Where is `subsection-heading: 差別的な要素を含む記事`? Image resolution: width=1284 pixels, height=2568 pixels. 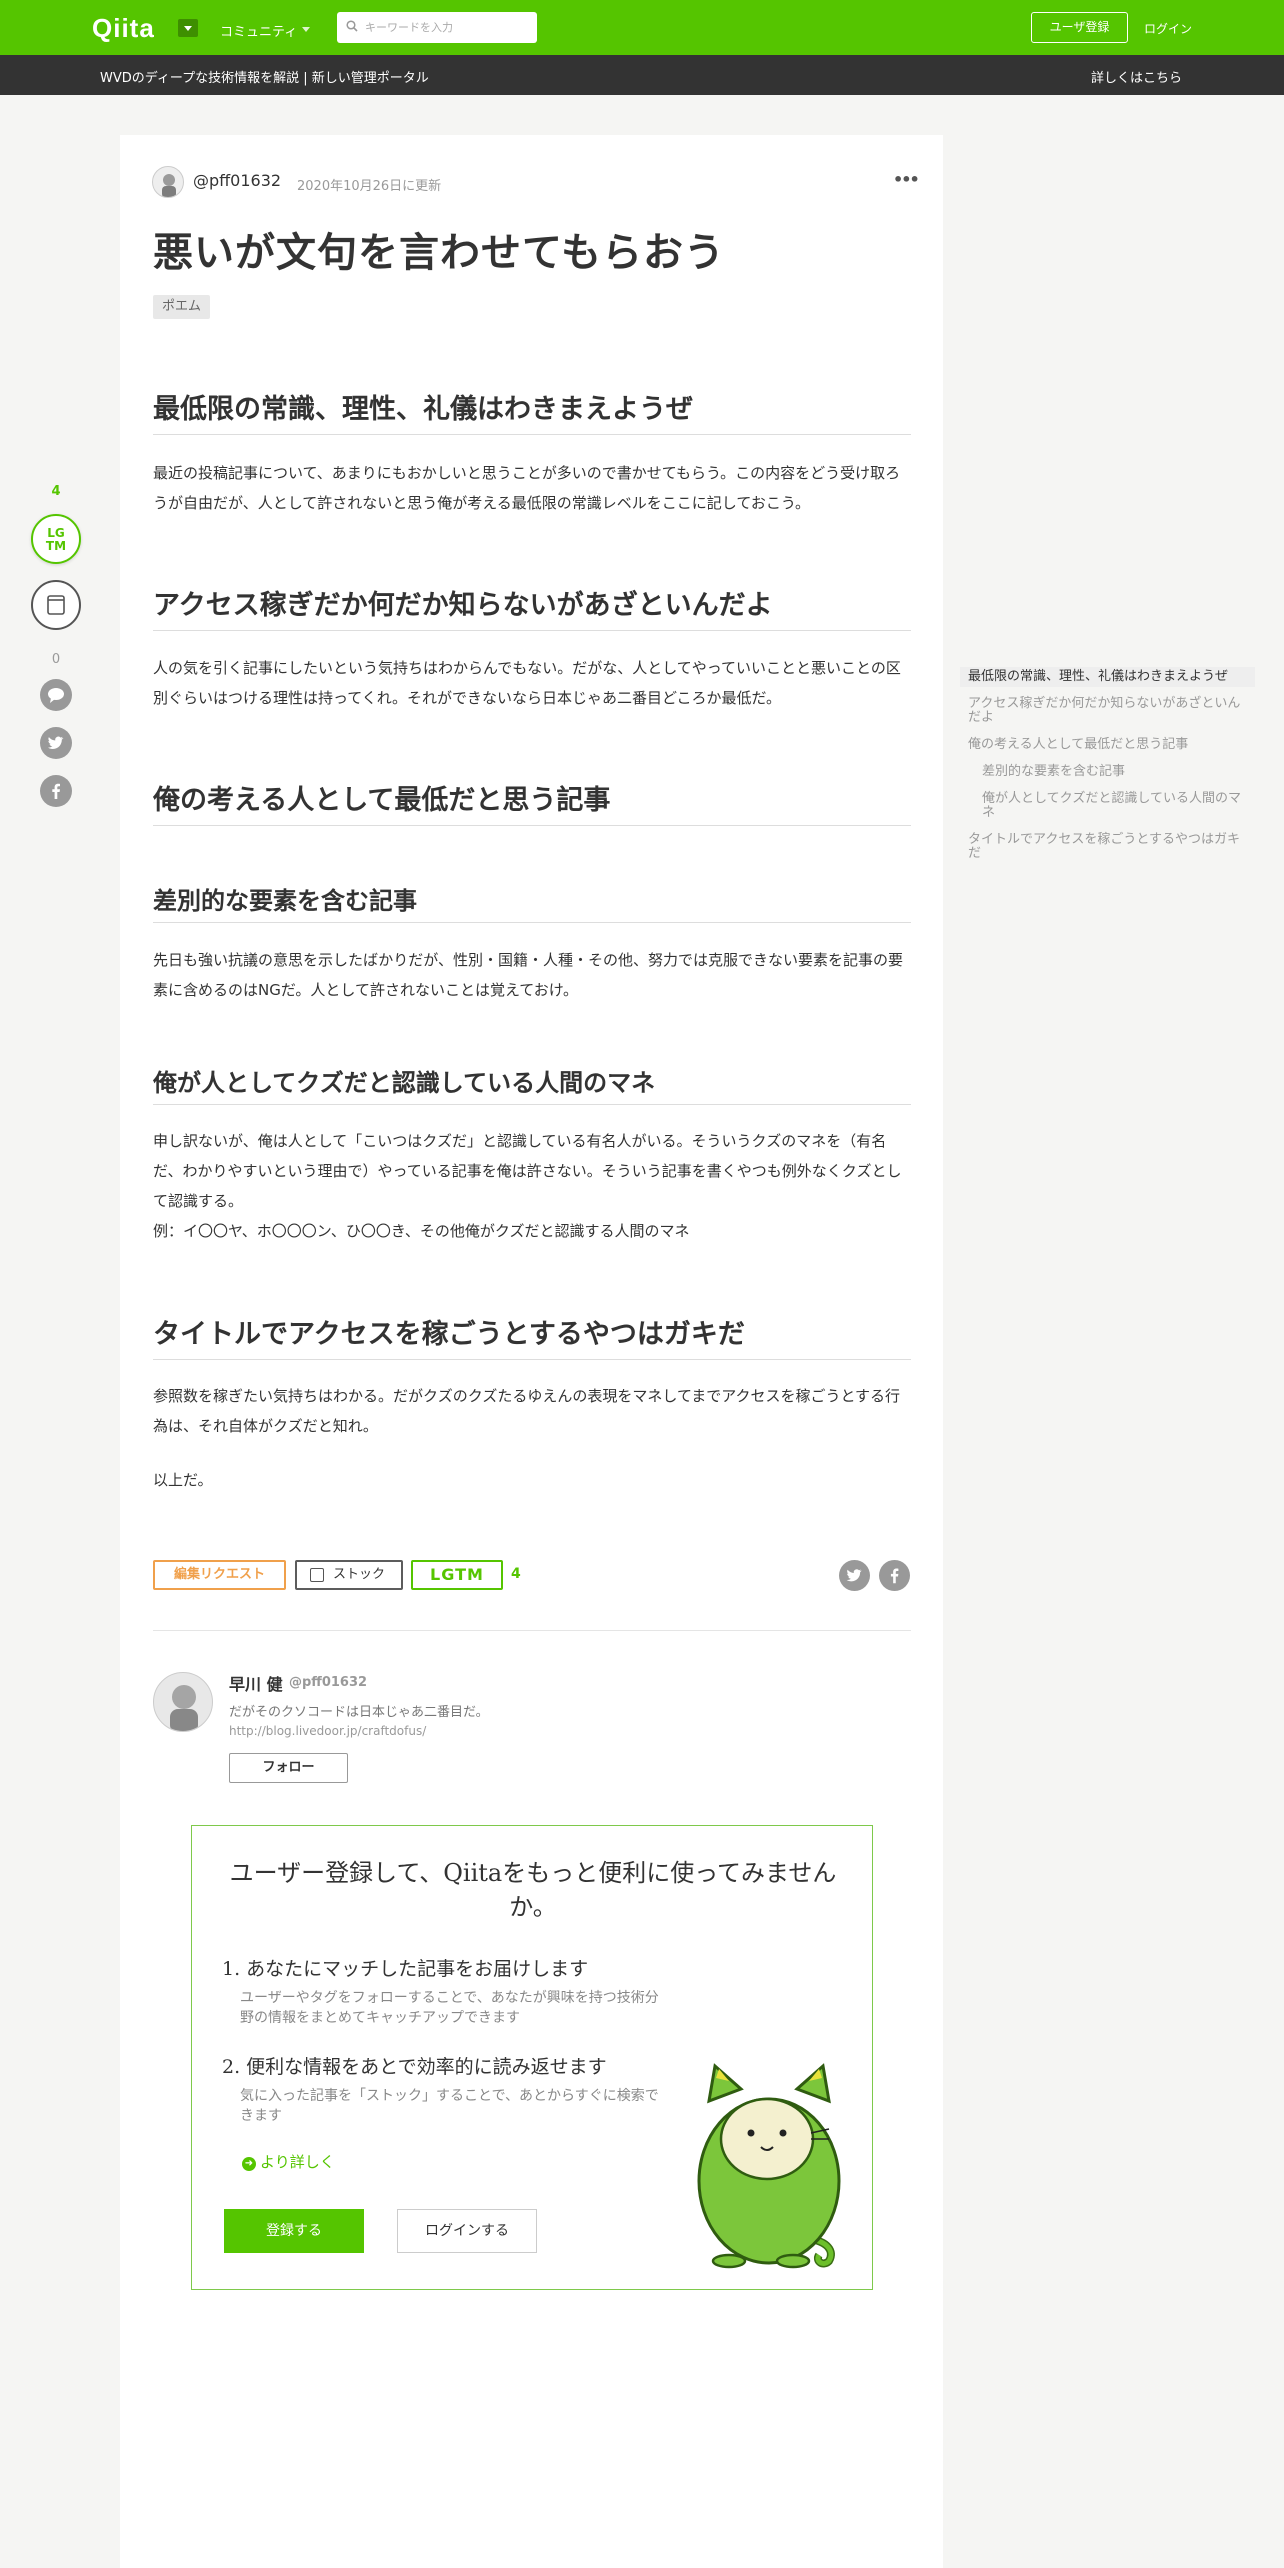 subsection-heading: 差別的な要素を含む記事 is located at coordinates (532, 902).